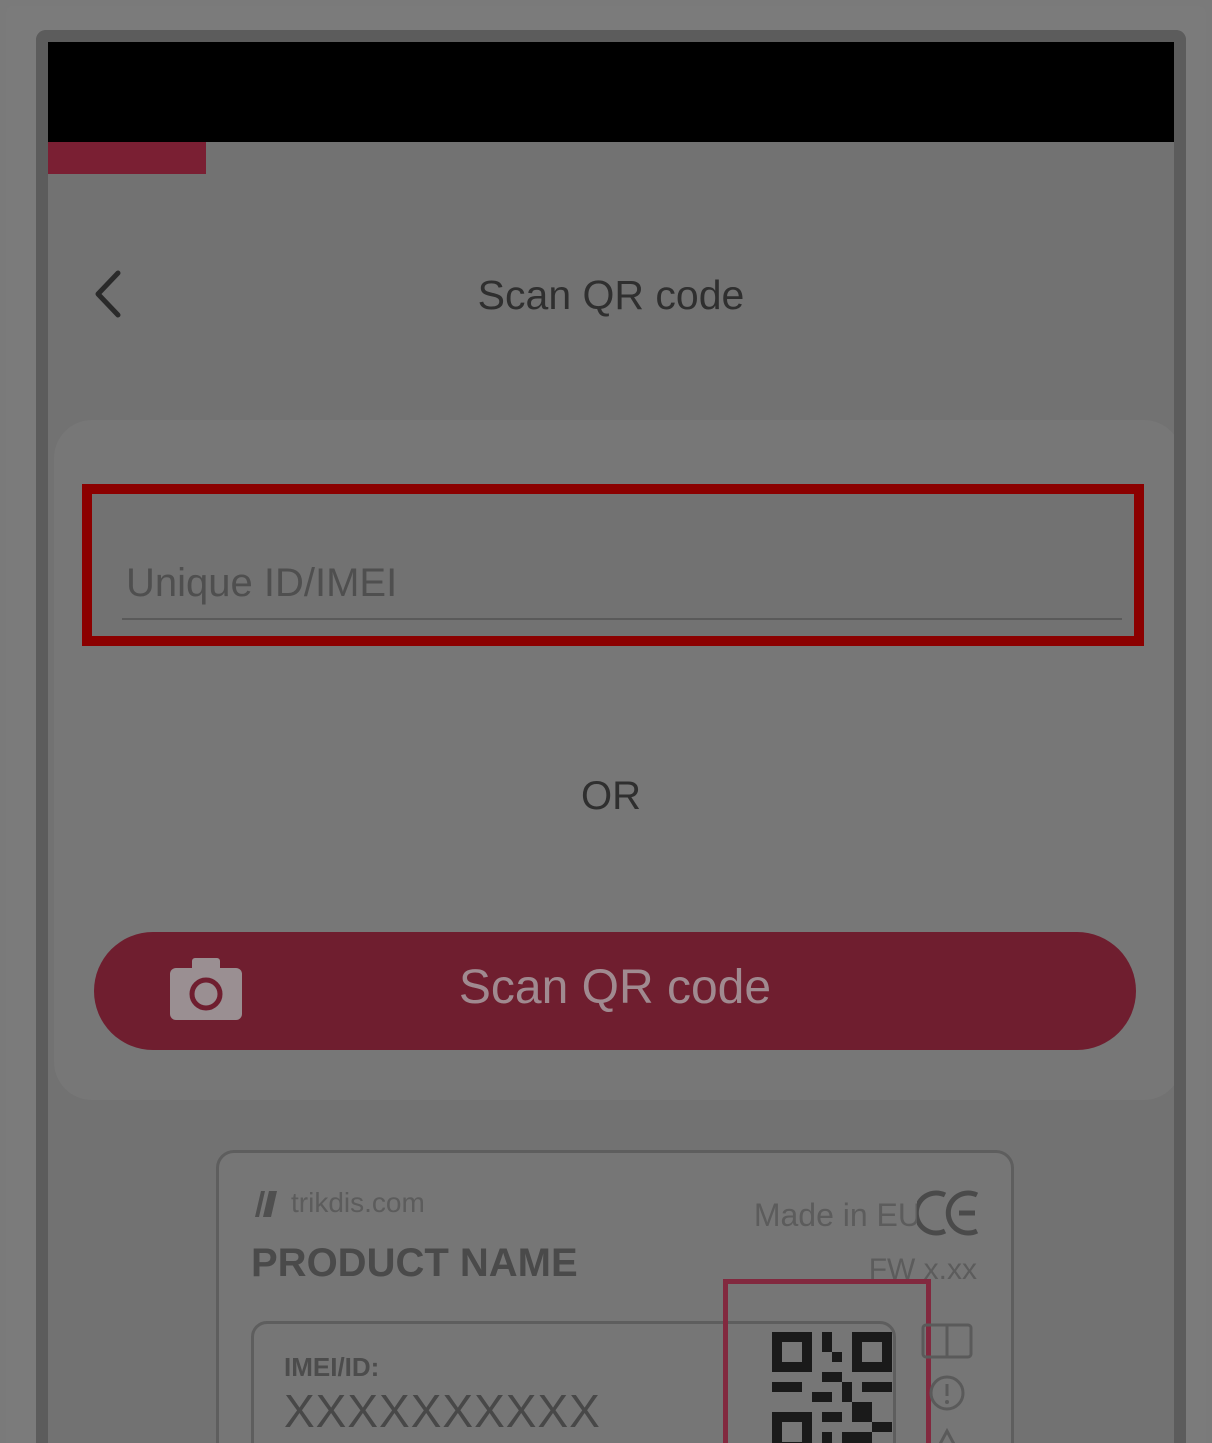 The height and width of the screenshot is (1443, 1212). What do you see at coordinates (611, 295) in the screenshot?
I see `page-title: Scan QR code` at bounding box center [611, 295].